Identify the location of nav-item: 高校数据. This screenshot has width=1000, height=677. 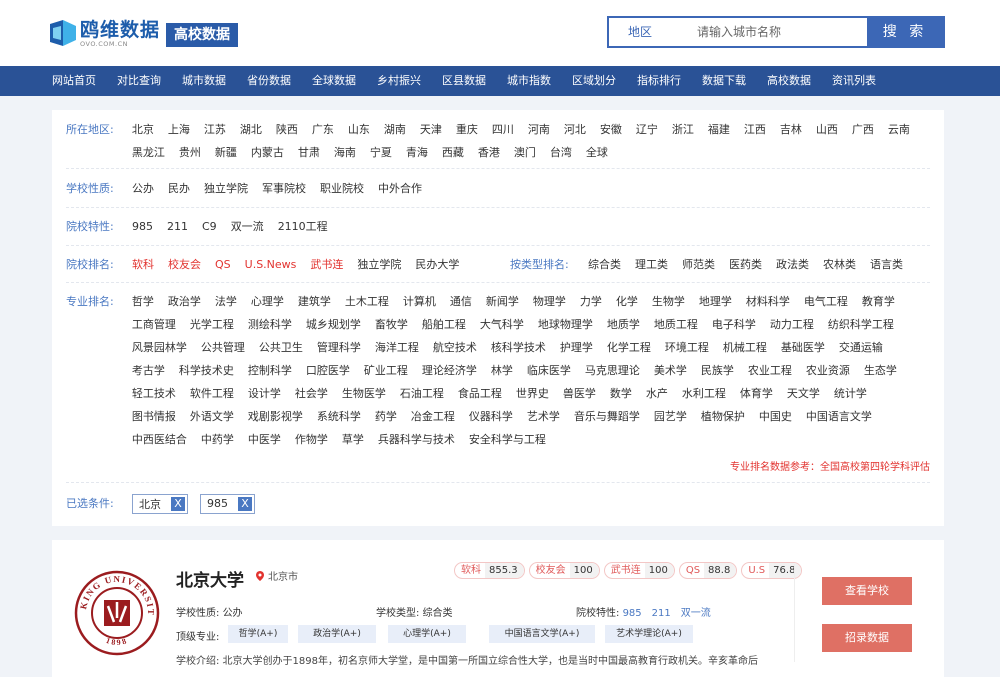
(789, 81).